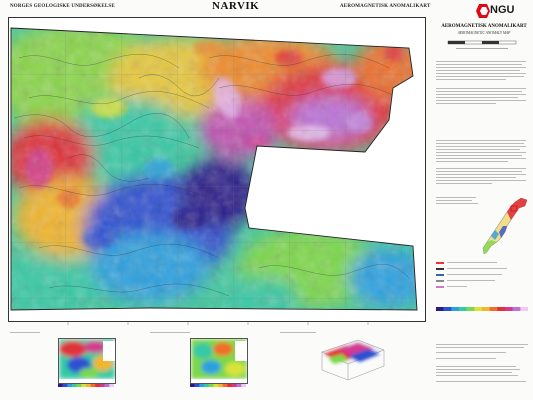  I want to click on publisher-header: NORGES GEOLOGISKE UNDERSØKELSE, so click(62, 6).